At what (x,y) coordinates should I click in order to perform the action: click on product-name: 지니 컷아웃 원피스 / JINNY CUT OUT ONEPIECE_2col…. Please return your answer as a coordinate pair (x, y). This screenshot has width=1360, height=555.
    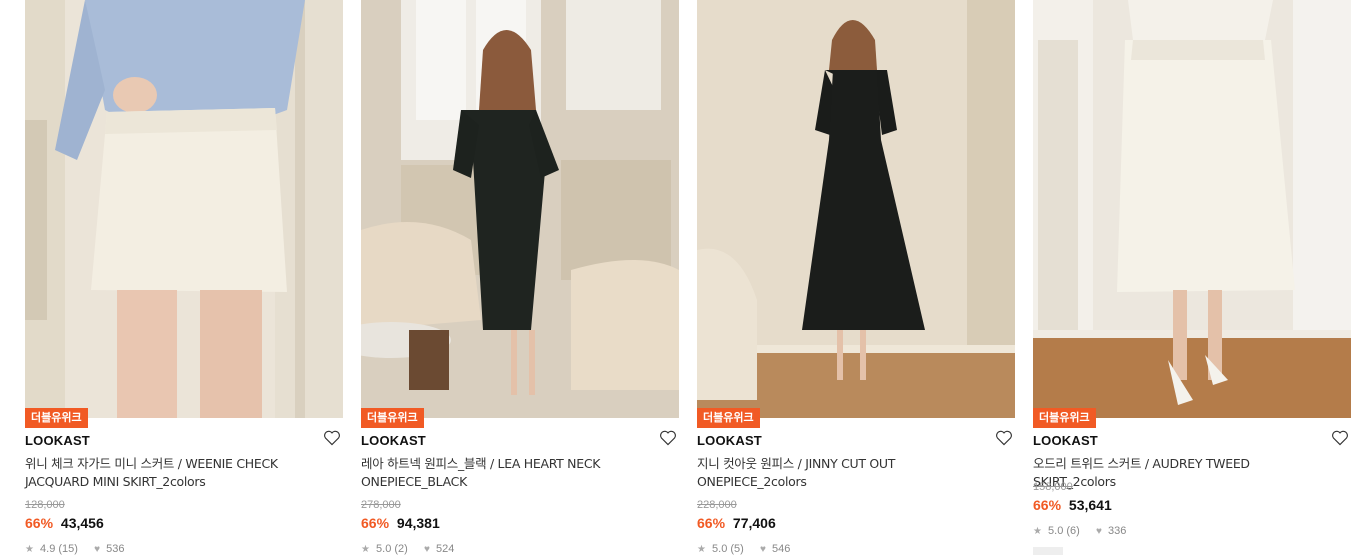
    Looking at the image, I should click on (847, 473).